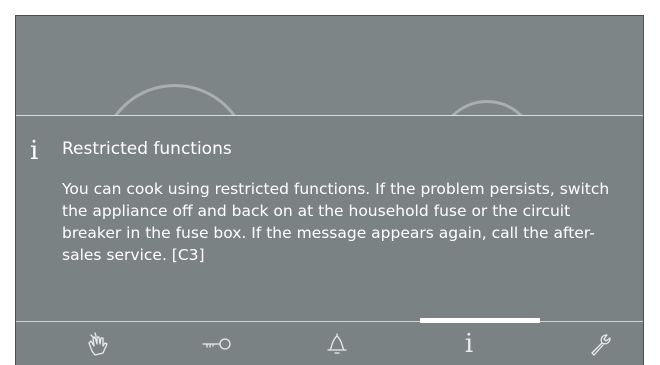 The height and width of the screenshot is (365, 660). I want to click on bottom-tab-bar: i, so click(330, 341).